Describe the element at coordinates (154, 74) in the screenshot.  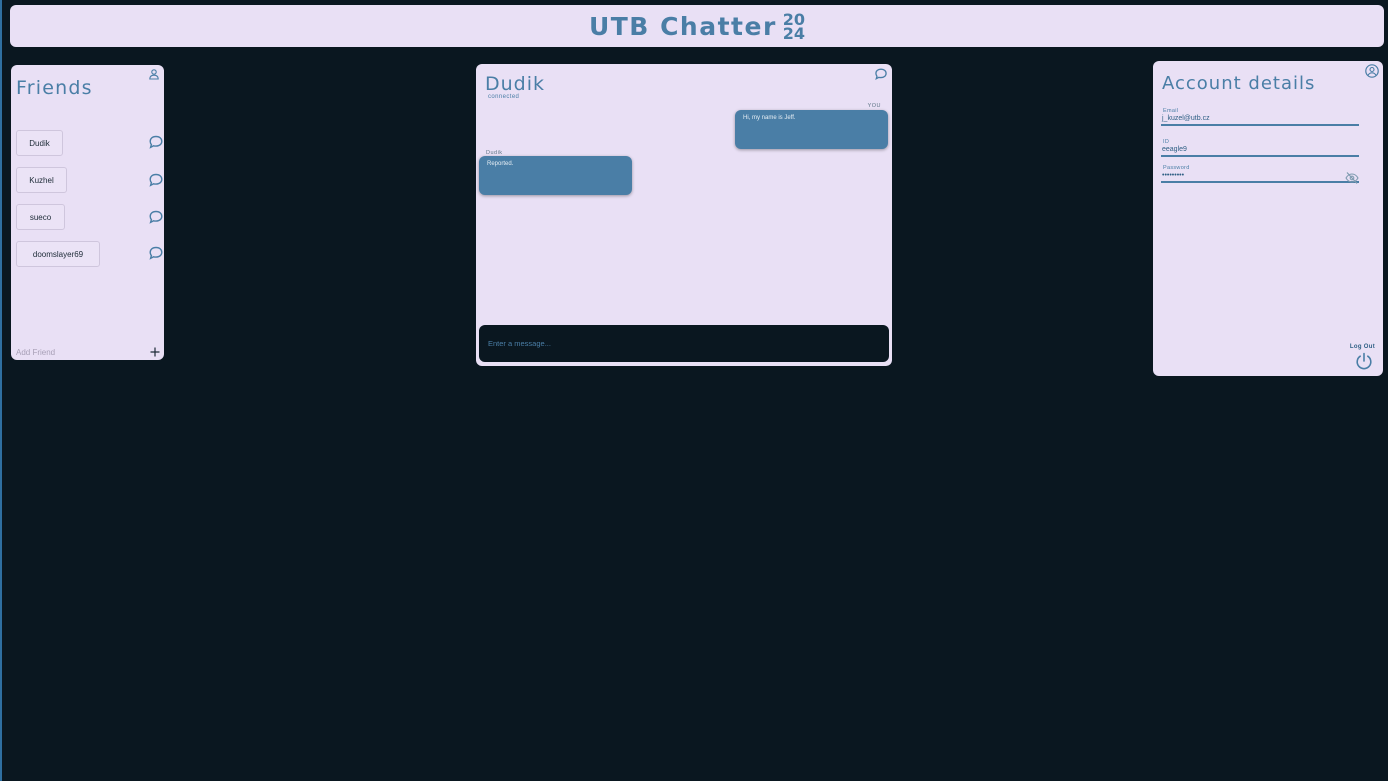
I see `person-icon` at that location.